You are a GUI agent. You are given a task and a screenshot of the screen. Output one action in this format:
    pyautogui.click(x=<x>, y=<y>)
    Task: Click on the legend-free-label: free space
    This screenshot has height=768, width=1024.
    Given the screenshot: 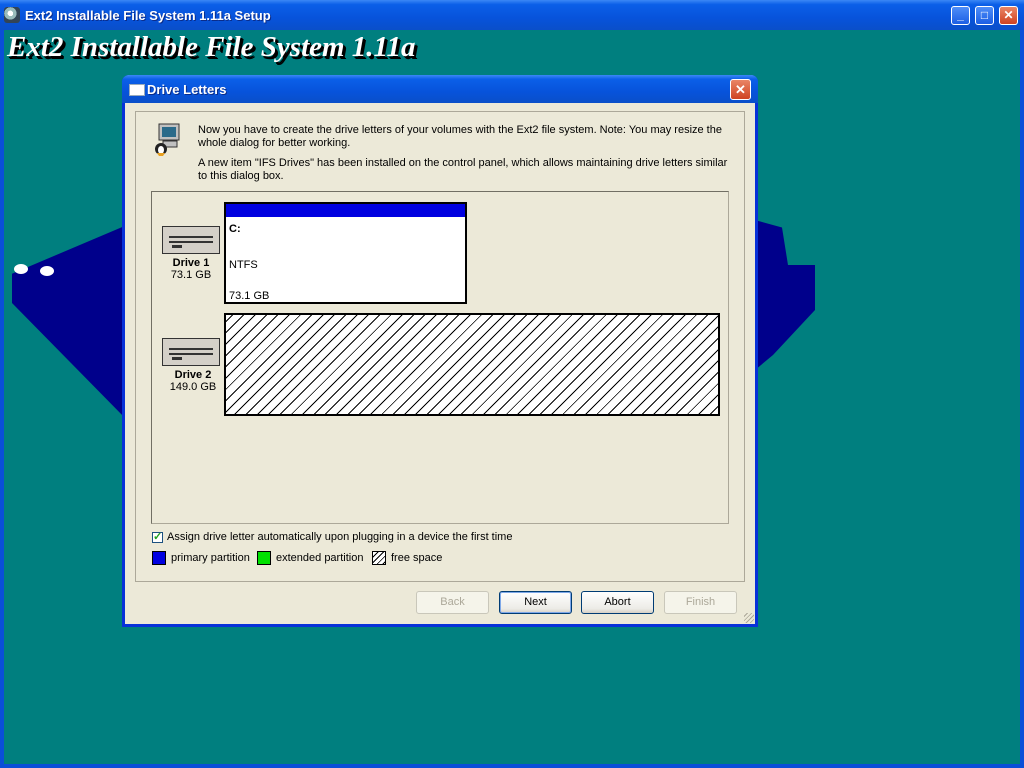 What is the action you would take?
    pyautogui.click(x=417, y=558)
    